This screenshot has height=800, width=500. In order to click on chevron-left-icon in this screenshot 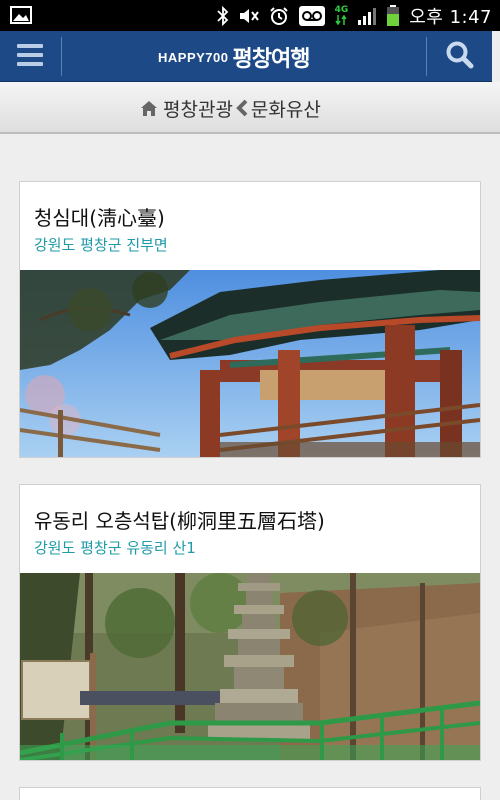, I will do `click(242, 108)`.